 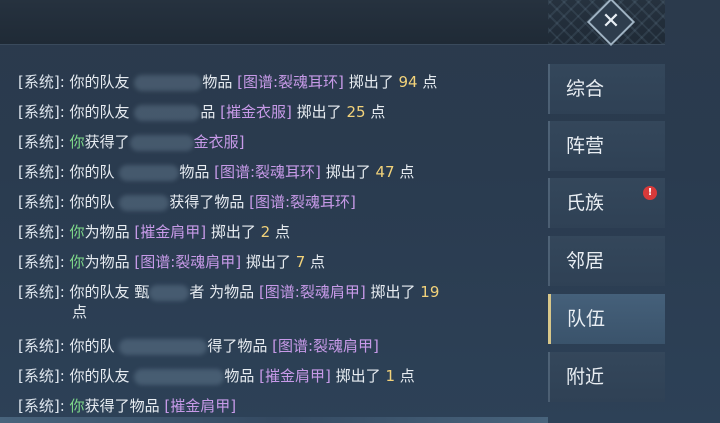 What do you see at coordinates (611, 22) in the screenshot?
I see `close-x-icon: ✕` at bounding box center [611, 22].